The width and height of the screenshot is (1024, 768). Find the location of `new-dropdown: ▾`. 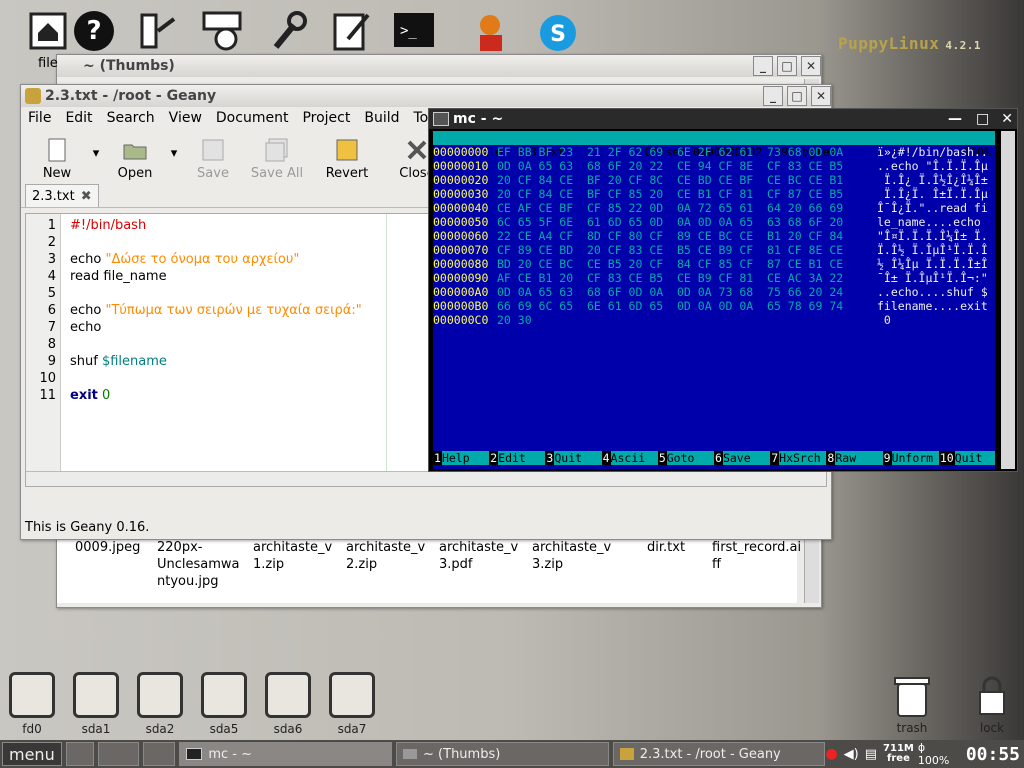

new-dropdown: ▾ is located at coordinates (96, 163).